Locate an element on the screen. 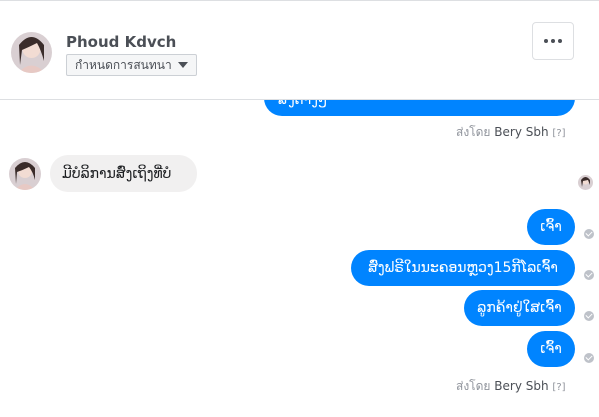 This screenshot has height=417, width=599. conversation-options-label: กำหนดการสนทนา is located at coordinates (123, 64).